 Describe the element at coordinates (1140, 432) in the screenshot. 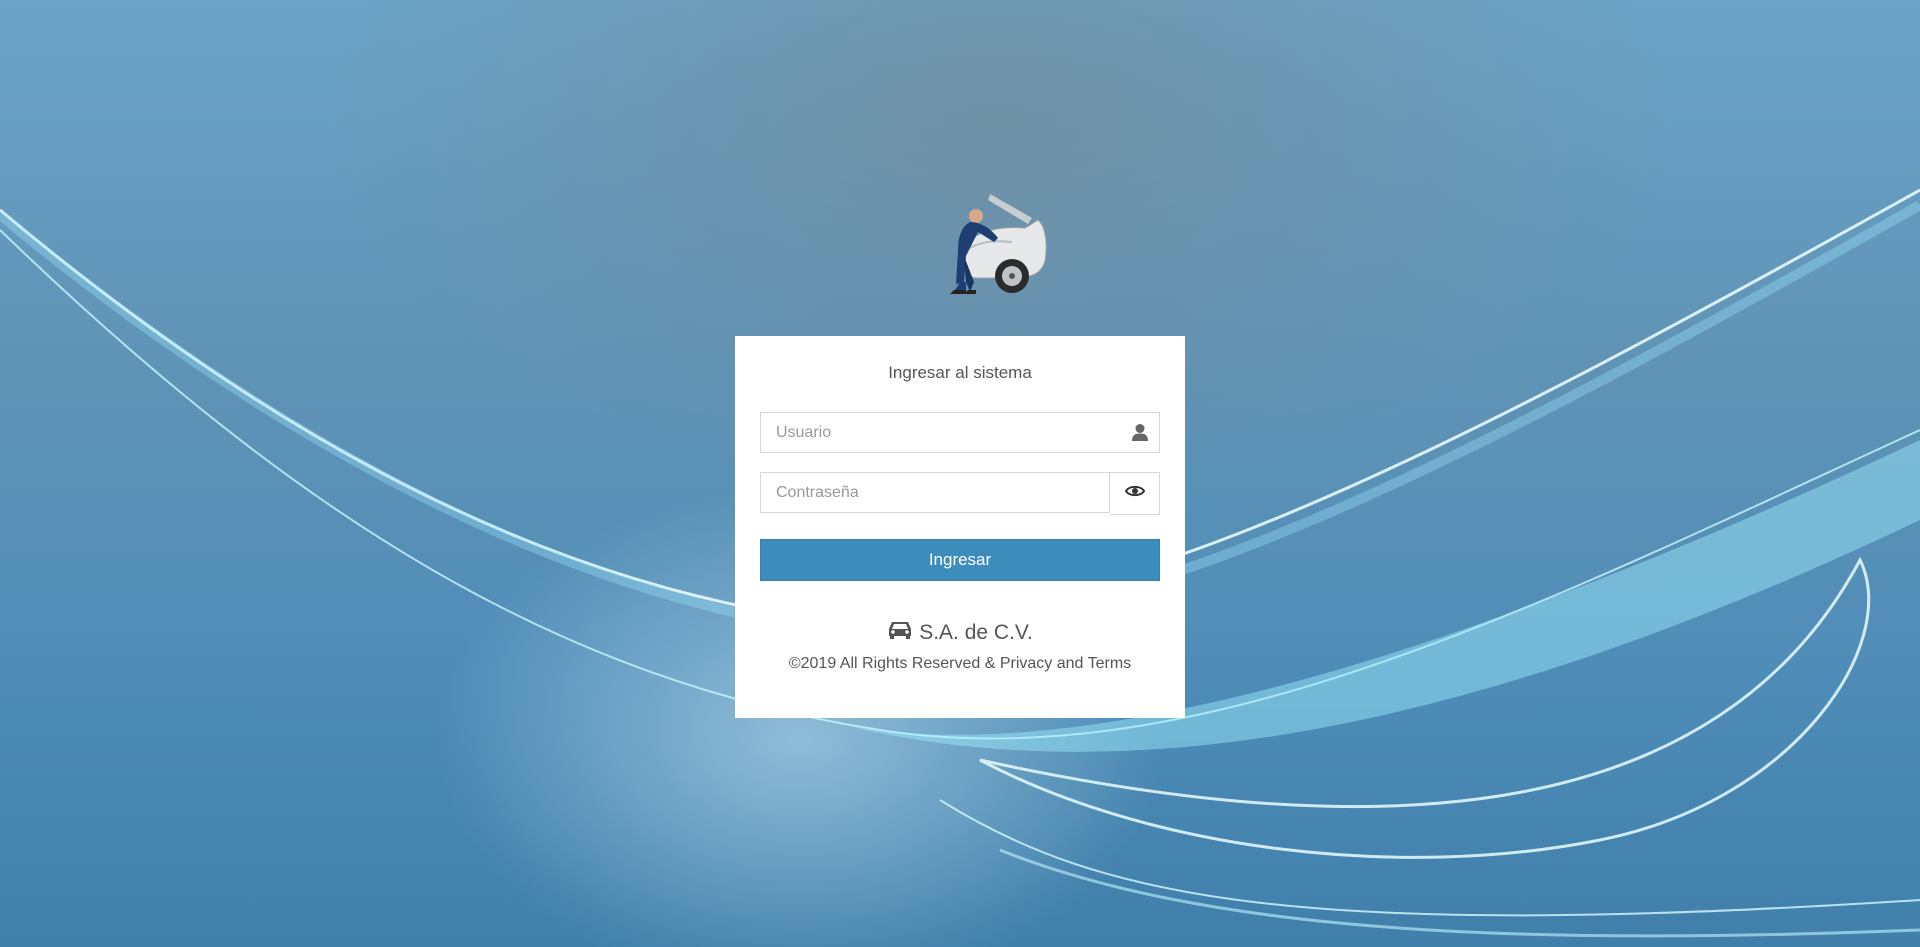

I see `user-icon` at that location.